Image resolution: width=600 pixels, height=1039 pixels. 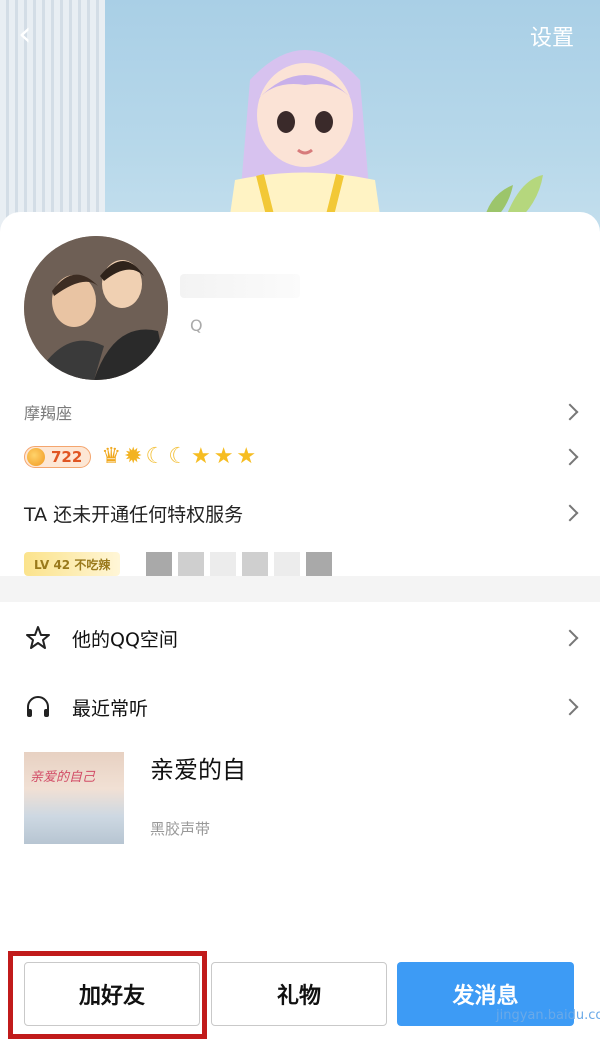 What do you see at coordinates (63, 777) in the screenshot?
I see `song-cover-title: 亲爱的自己` at bounding box center [63, 777].